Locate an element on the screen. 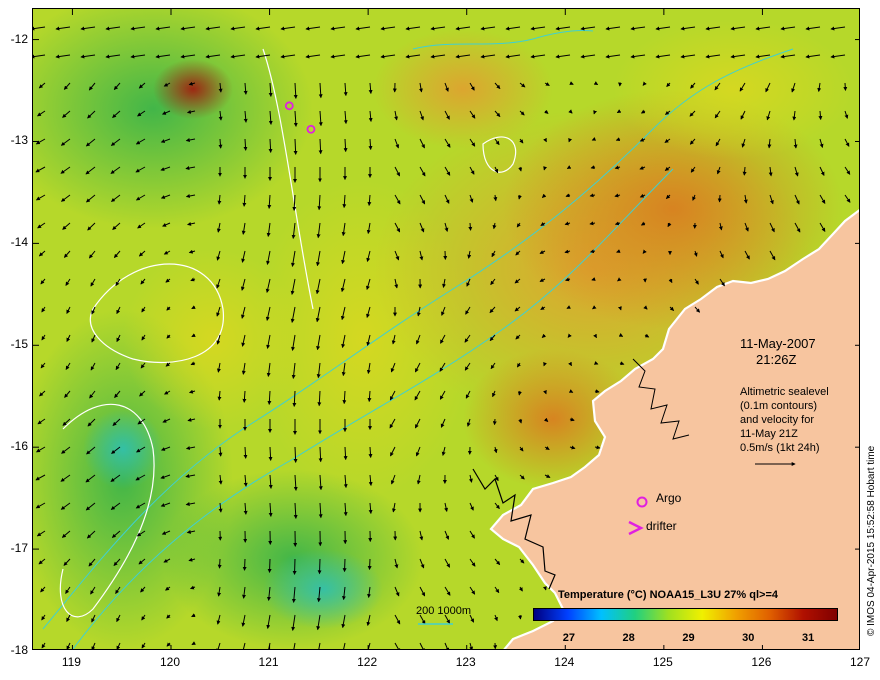  credit-text: © IMOS 04-Apr-2015 15:52:58 Hobart time is located at coordinates (871, 540).